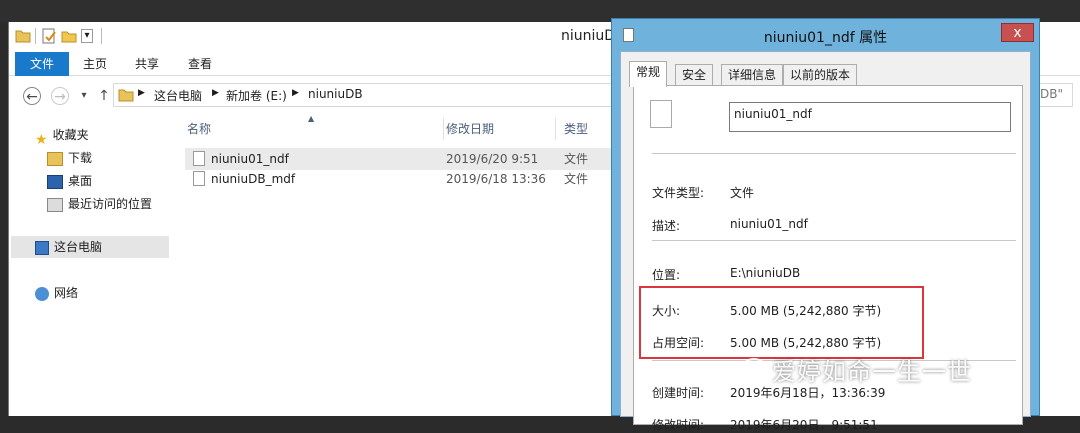 This screenshot has width=1080, height=433. I want to click on file-row: niuniuDB_mdf 2019/6/18 13:36 文件, so click(400, 179).